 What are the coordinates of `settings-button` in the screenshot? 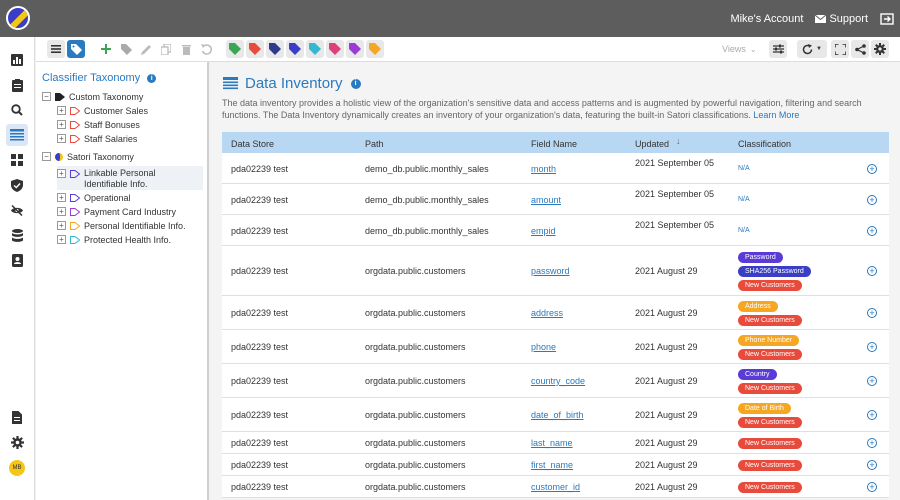 It's located at (880, 49).